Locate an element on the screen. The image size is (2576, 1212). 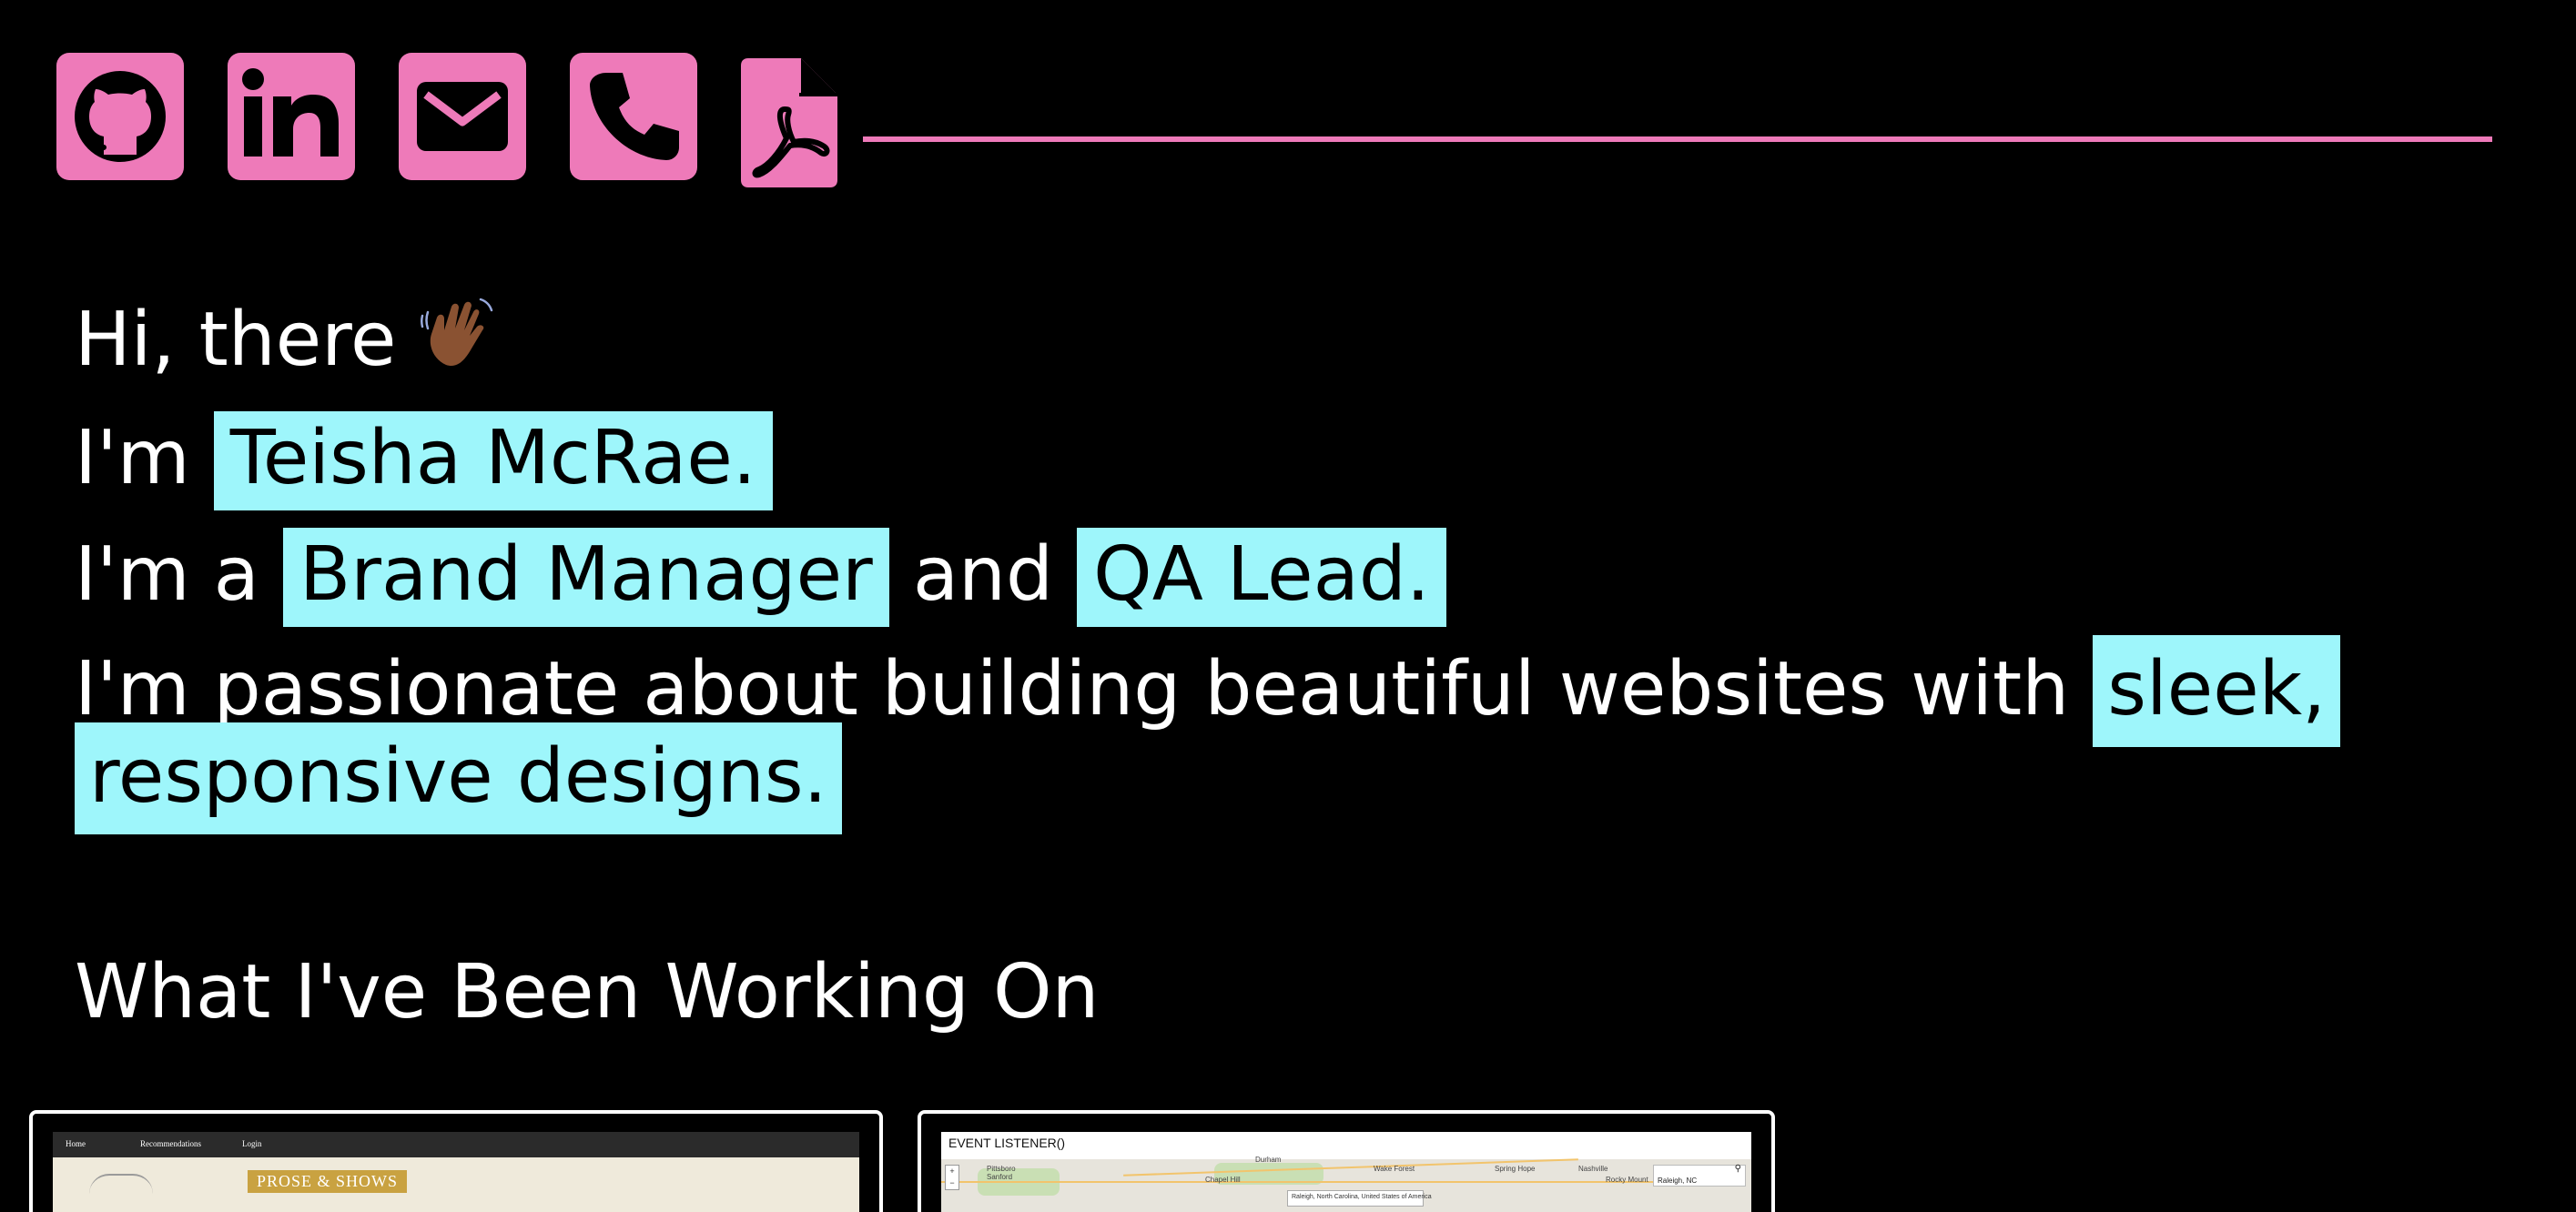
role-prefix: I'm a is located at coordinates (167, 574).